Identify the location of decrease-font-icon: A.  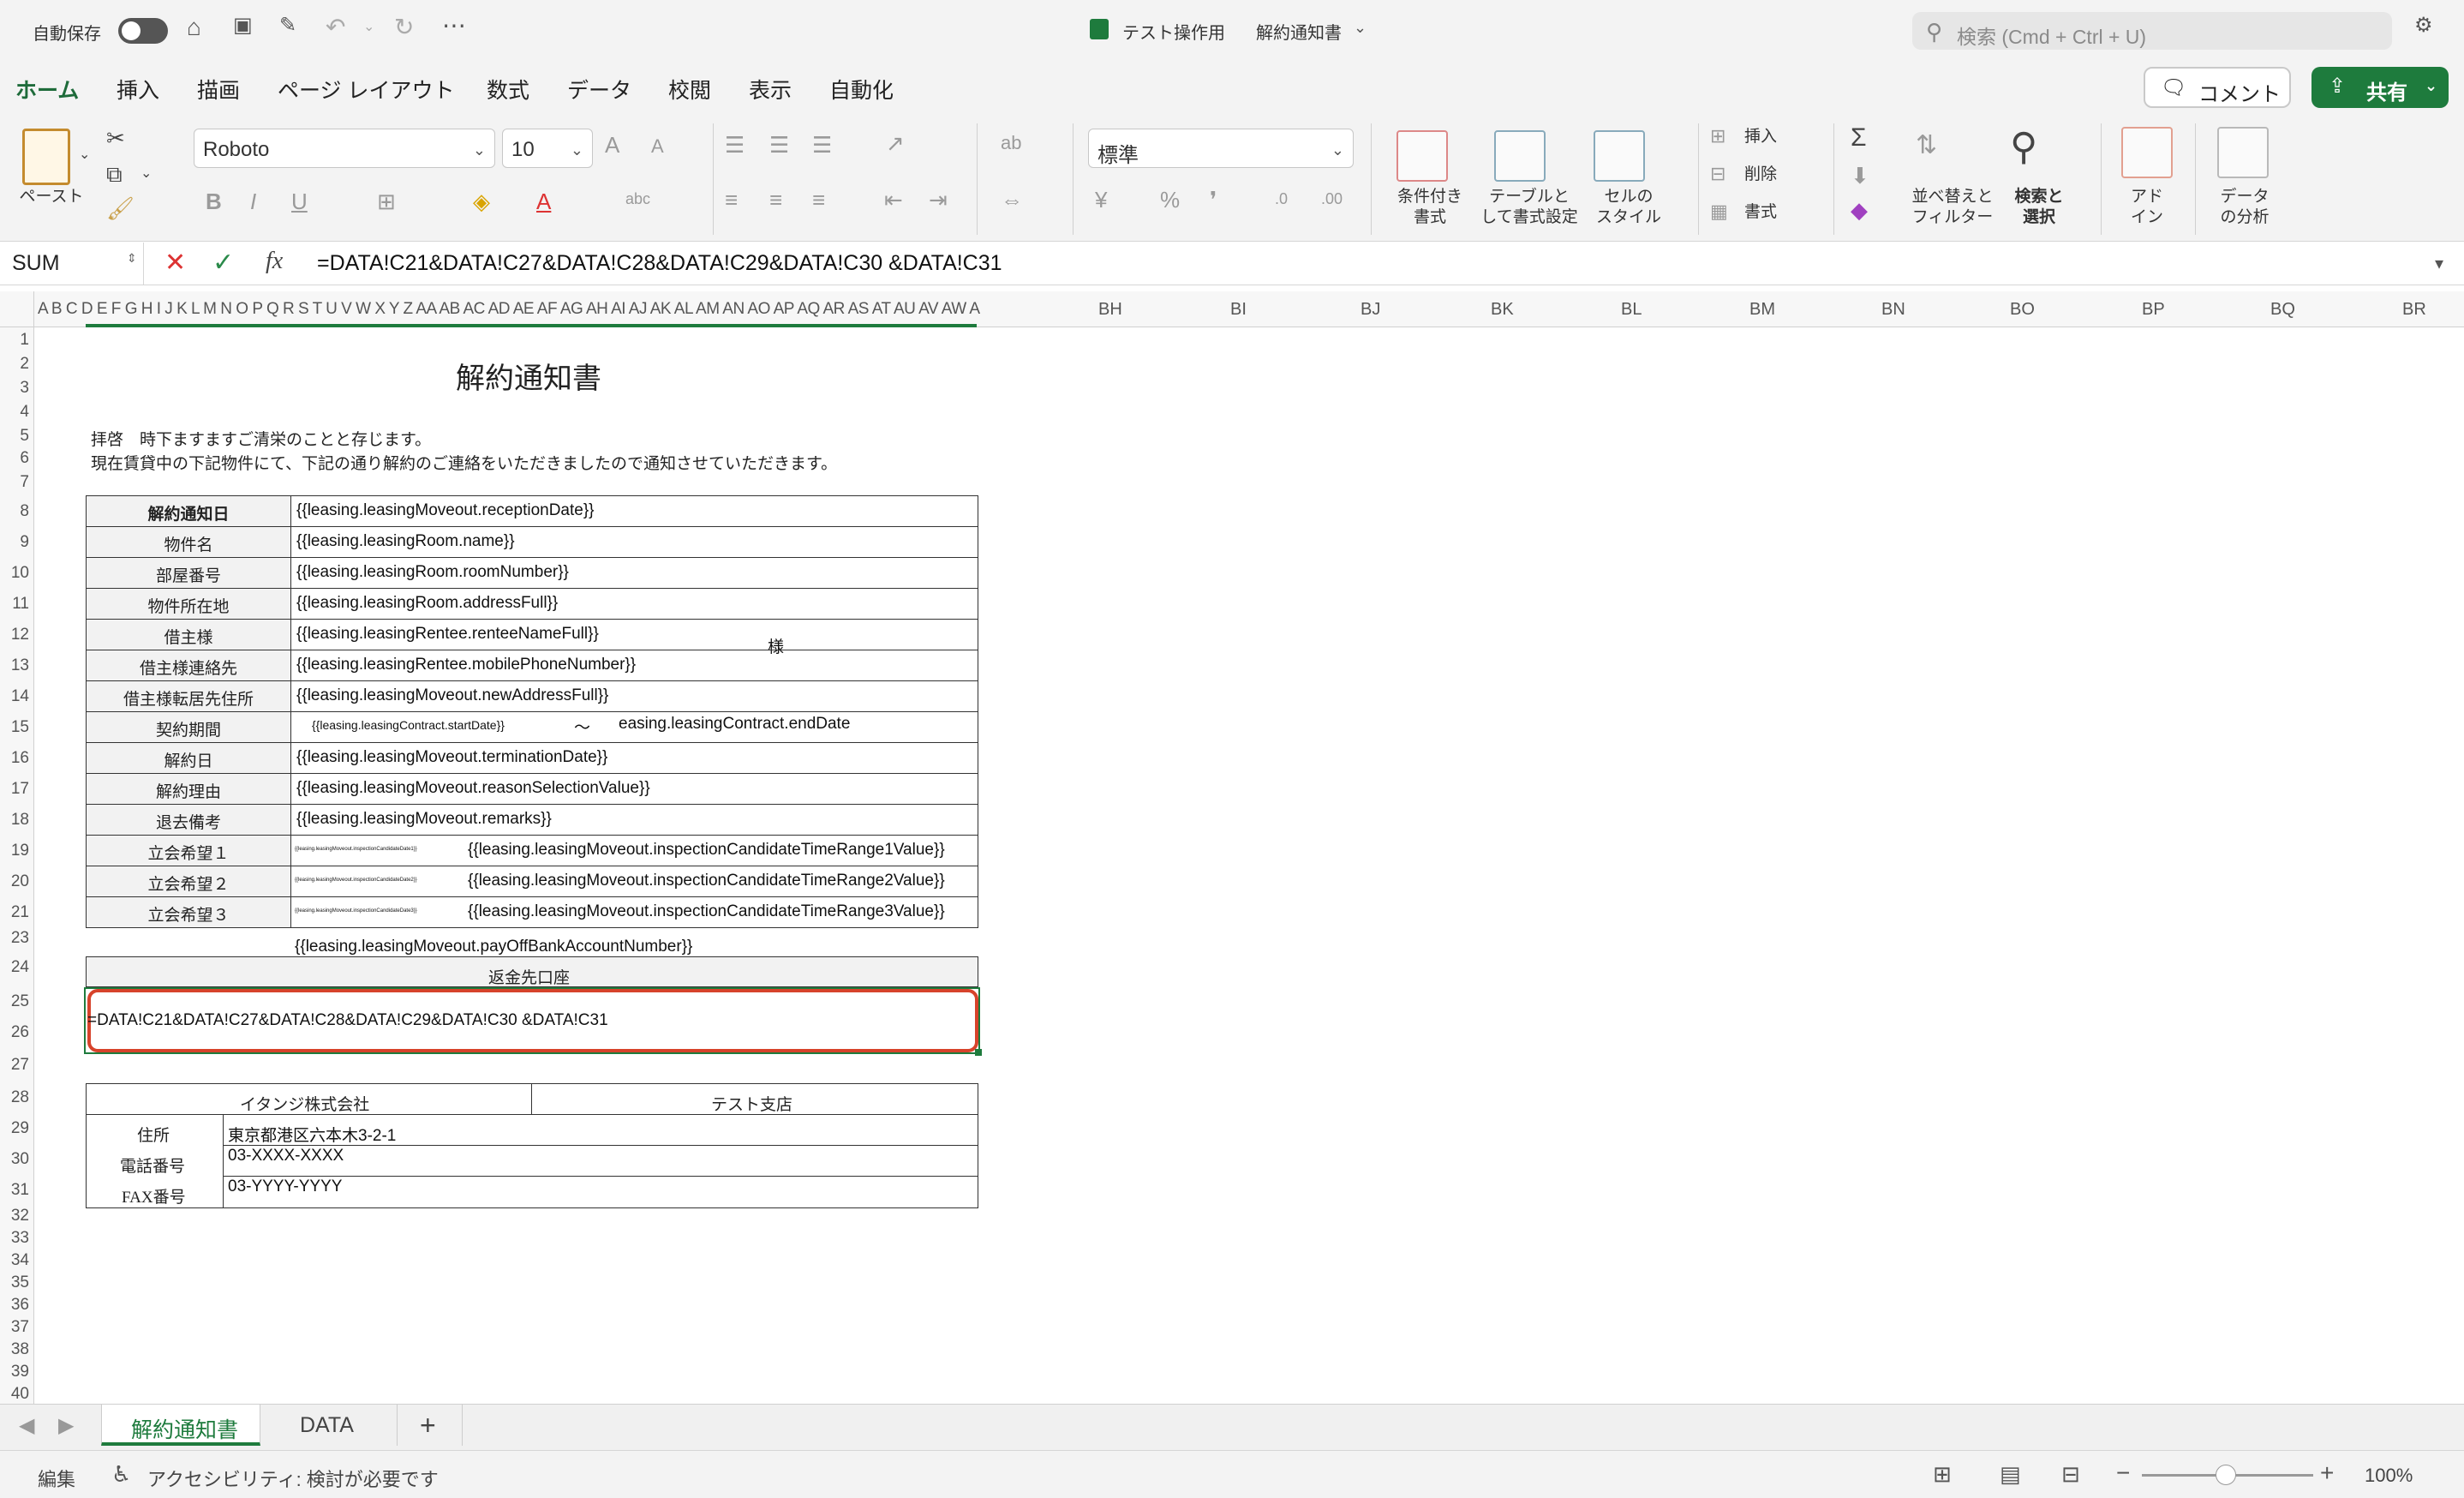
(657, 146).